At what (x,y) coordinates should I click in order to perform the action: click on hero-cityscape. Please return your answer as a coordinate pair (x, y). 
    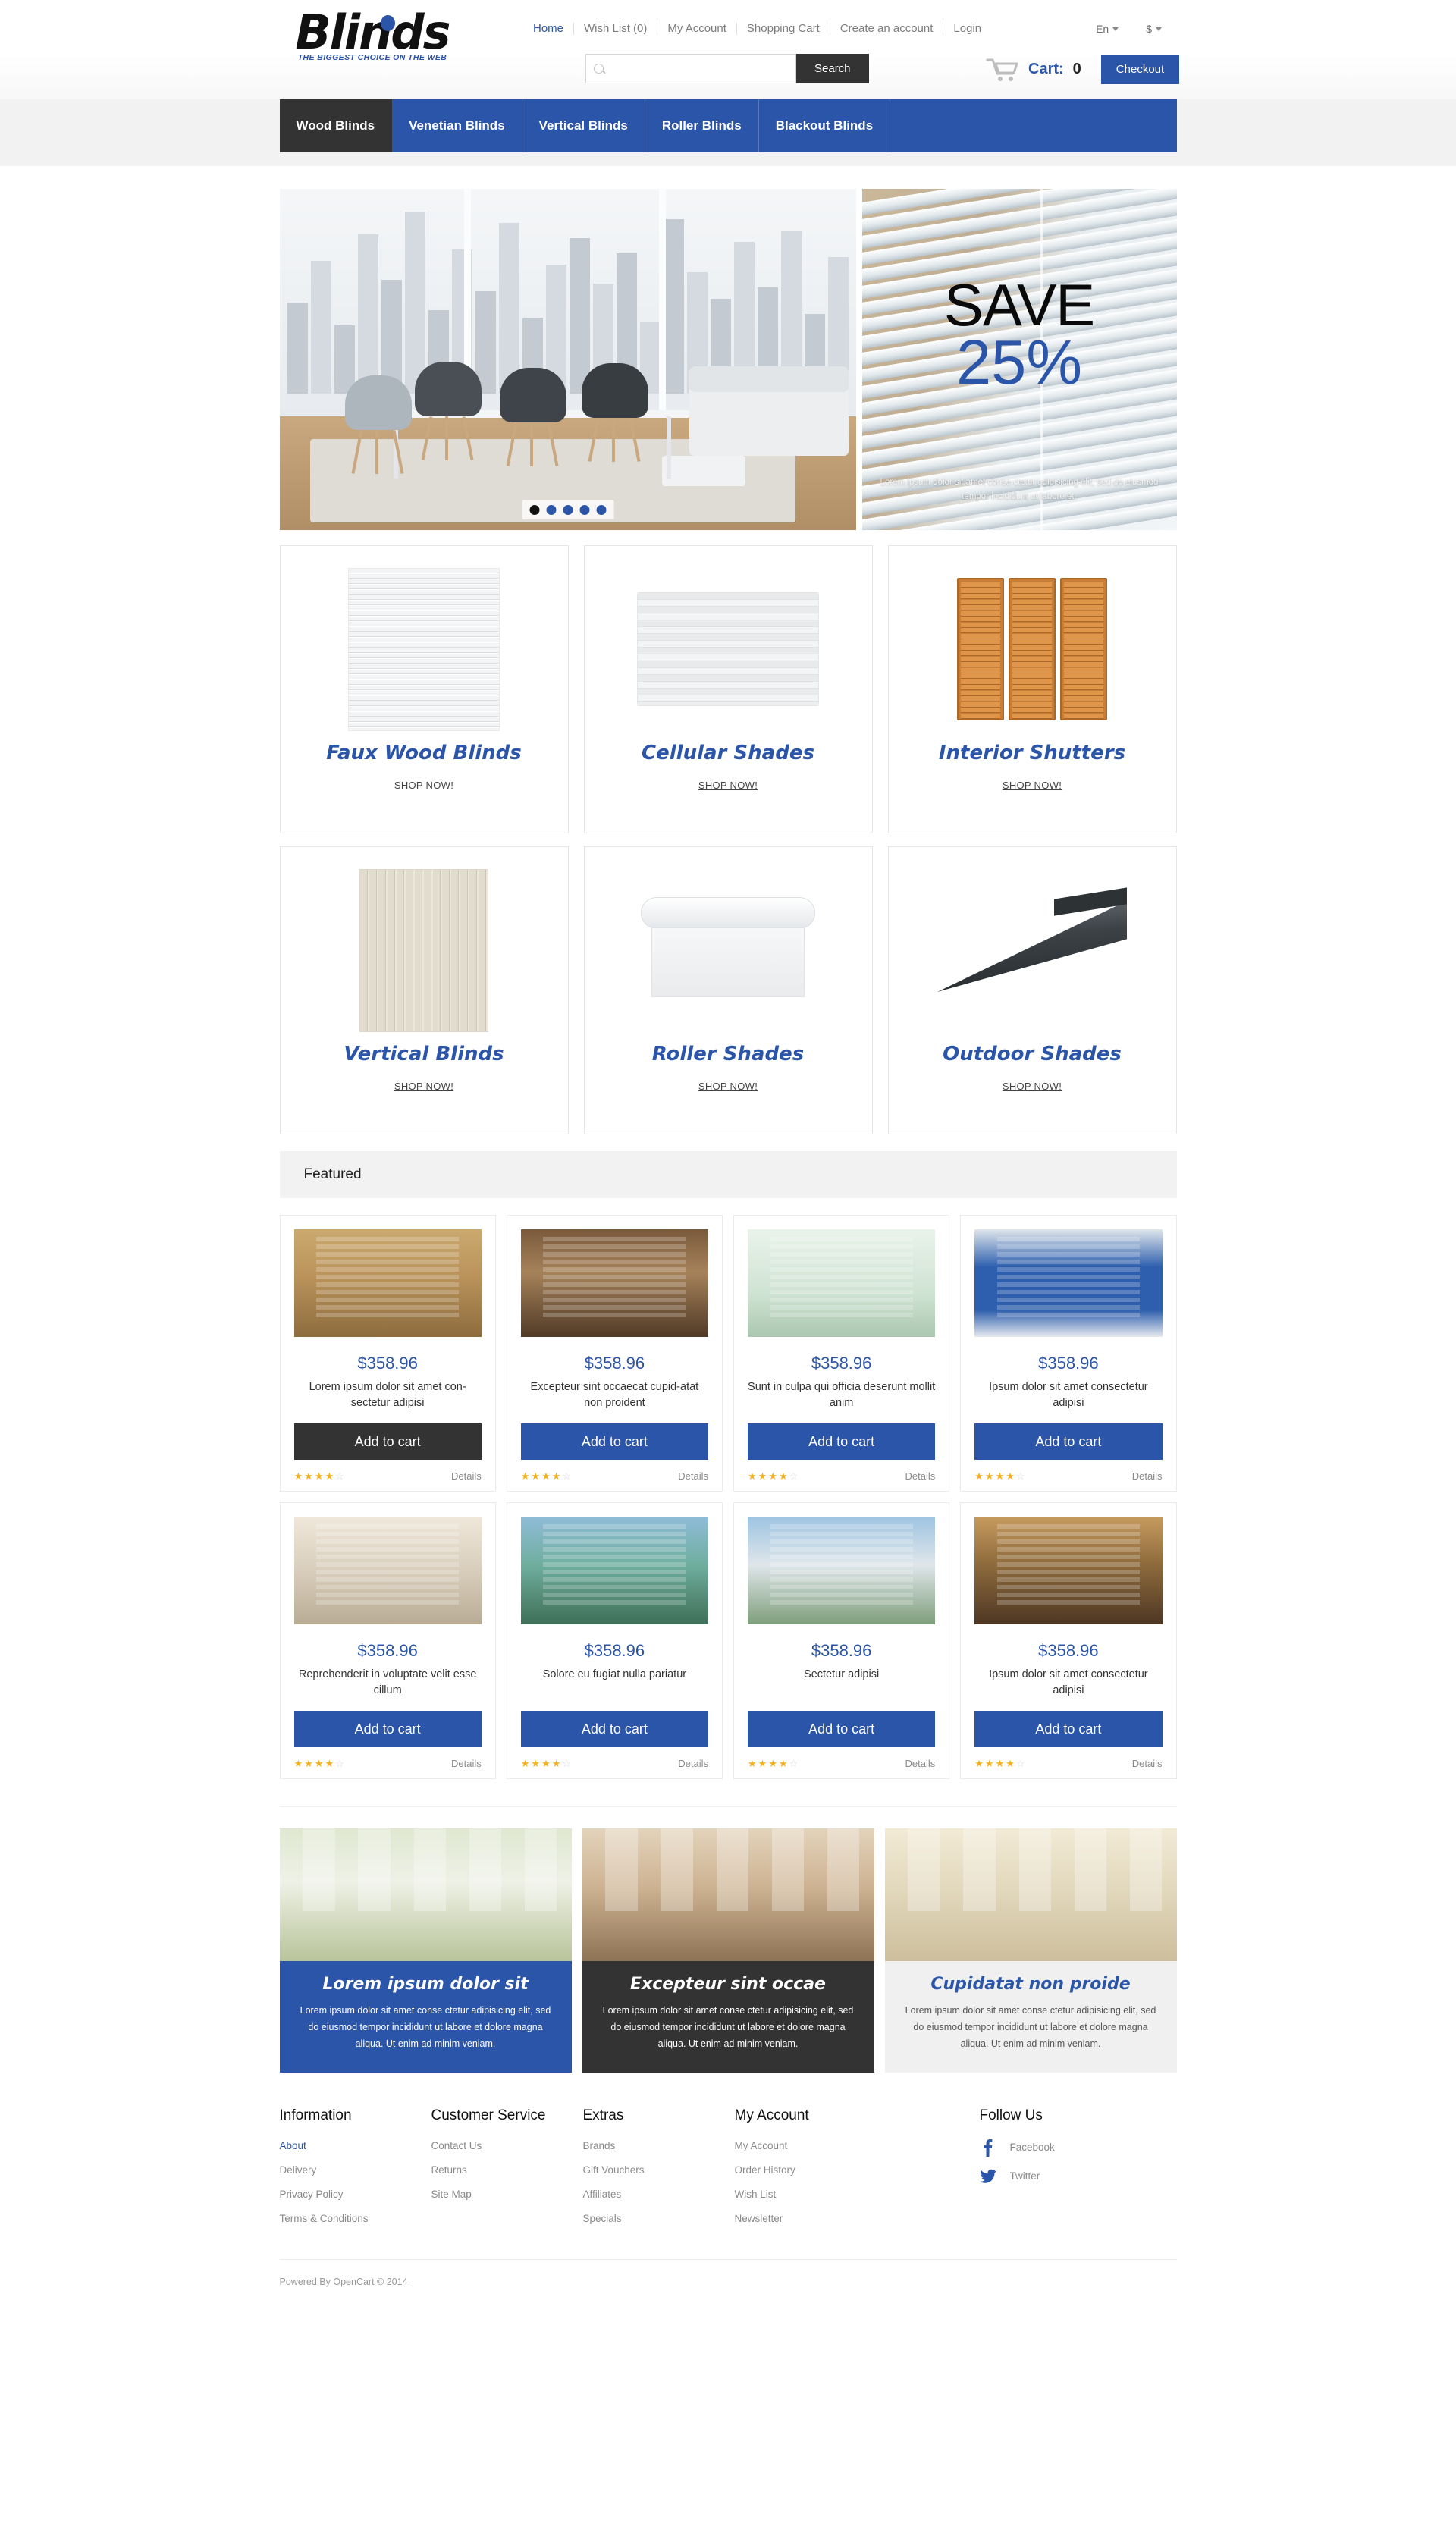
    Looking at the image, I should click on (568, 299).